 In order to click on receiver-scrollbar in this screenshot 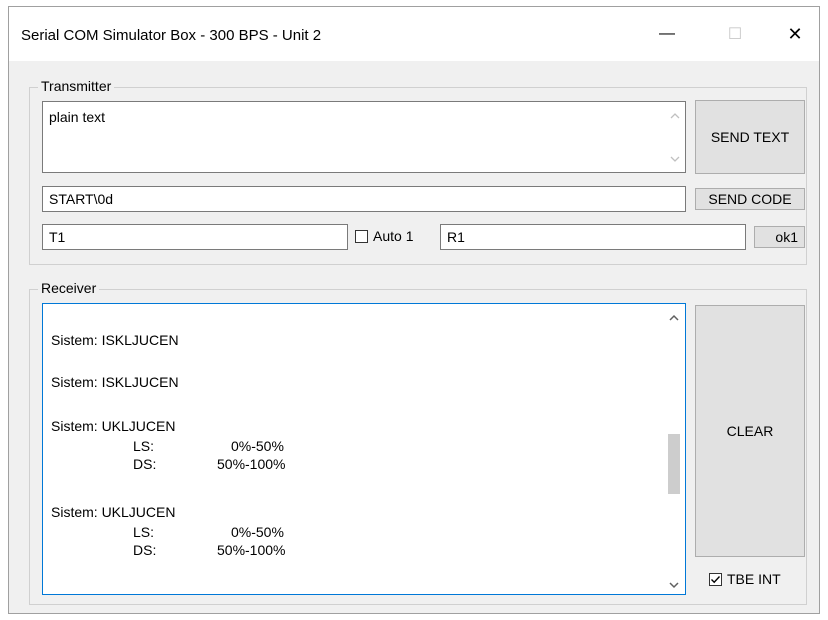, I will do `click(674, 449)`.